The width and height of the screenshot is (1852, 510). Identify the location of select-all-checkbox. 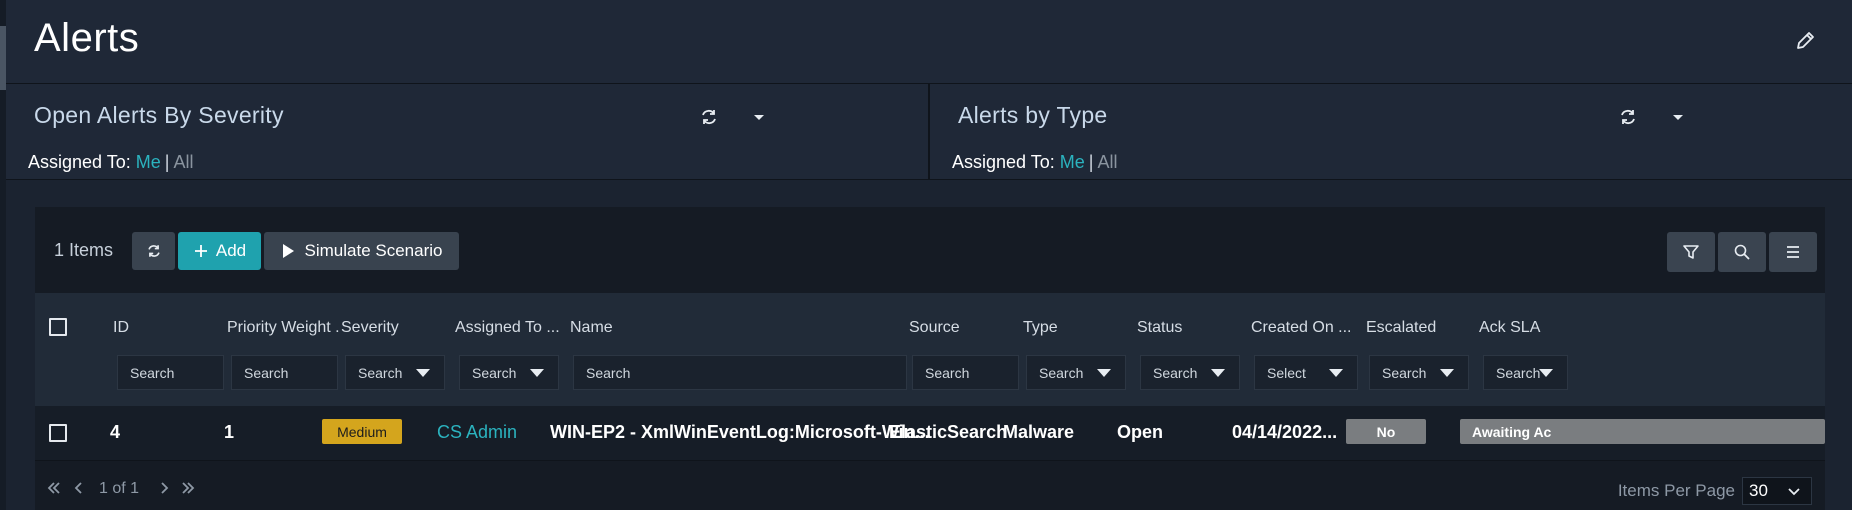
(58, 327).